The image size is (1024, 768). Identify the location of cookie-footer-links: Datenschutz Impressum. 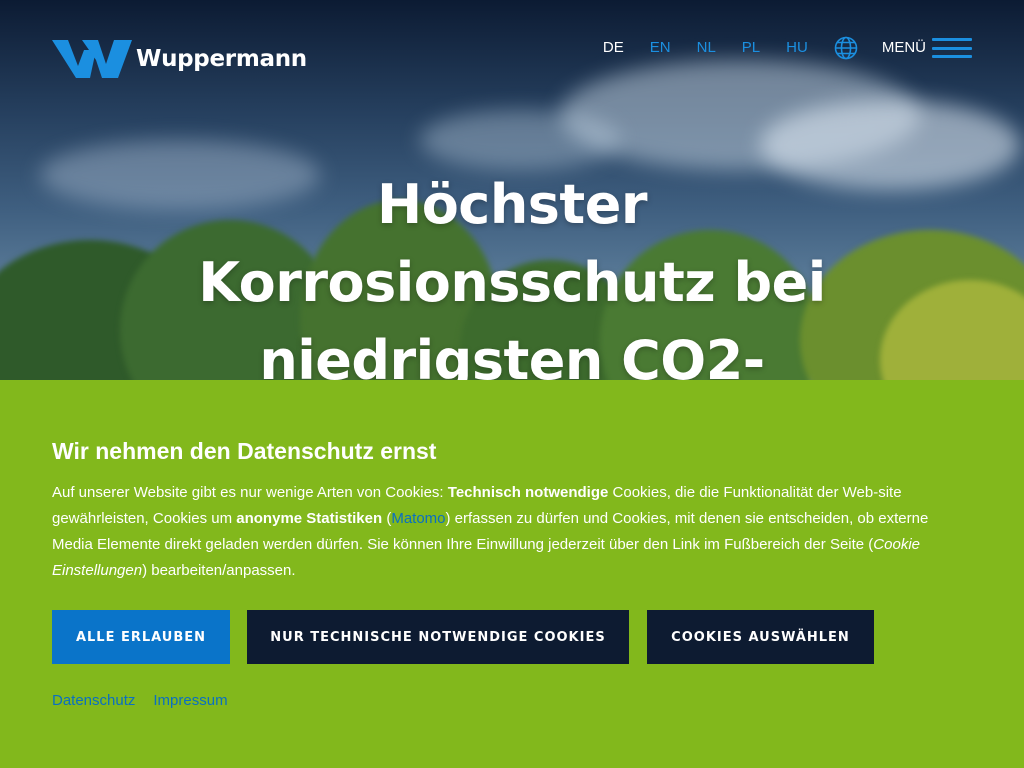
(149, 700).